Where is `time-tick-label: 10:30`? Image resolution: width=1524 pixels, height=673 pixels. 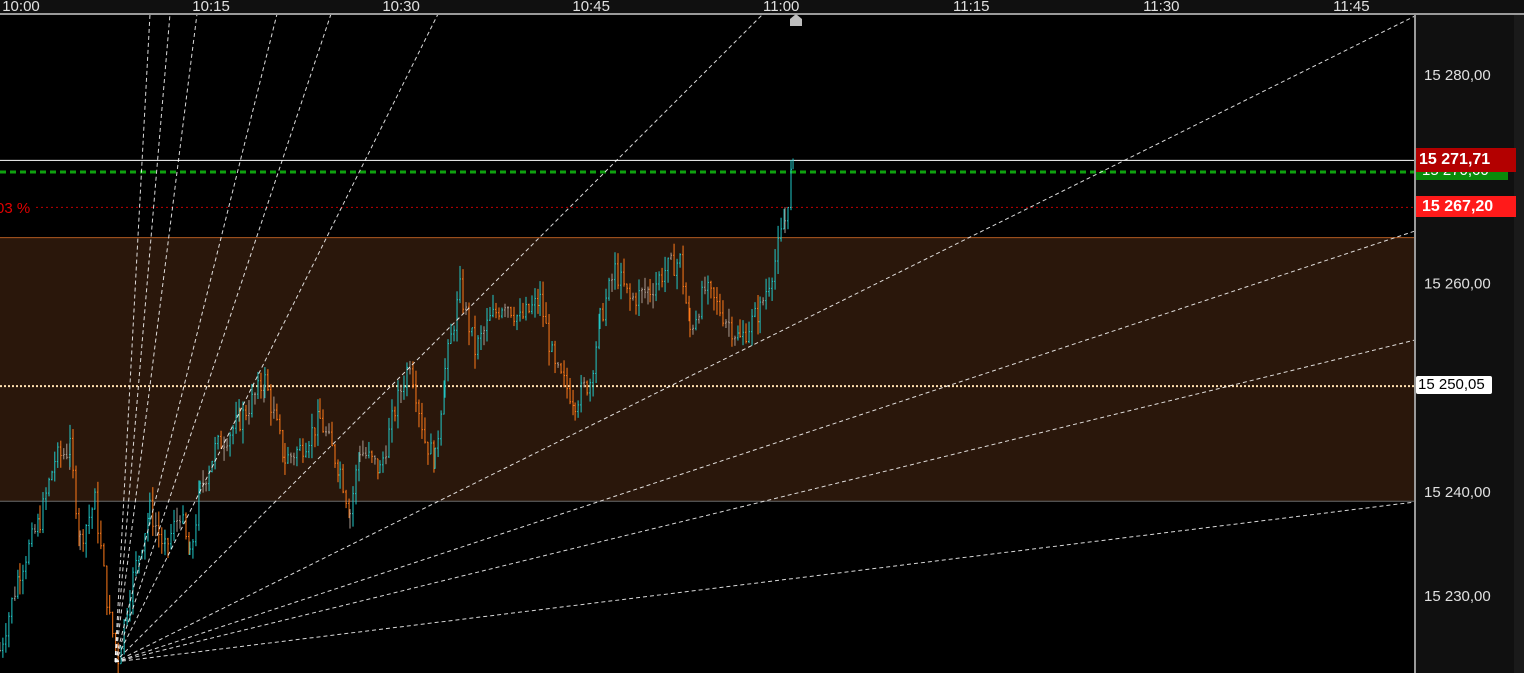
time-tick-label: 10:30 is located at coordinates (401, 7).